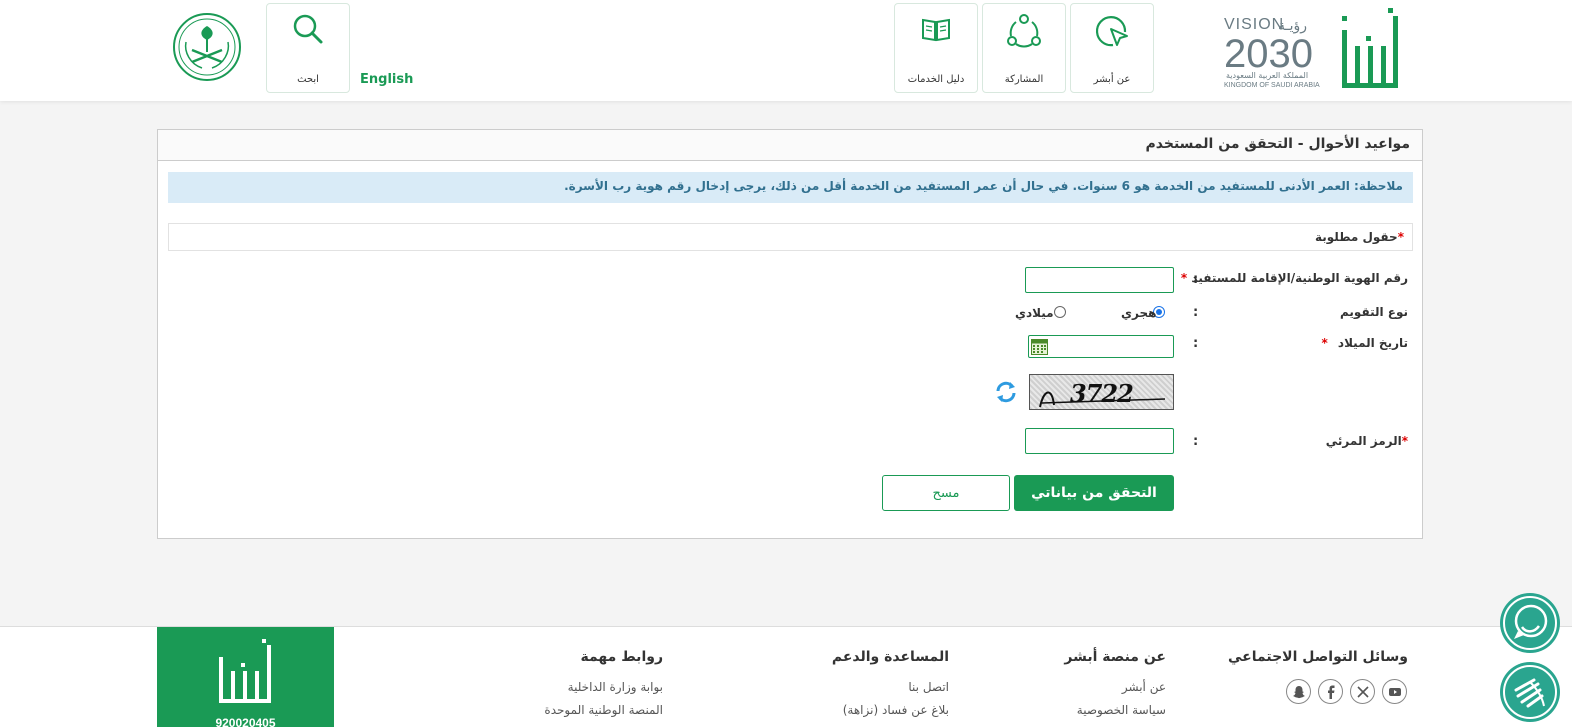  What do you see at coordinates (1298, 691) in the screenshot?
I see `snapchat-icon` at bounding box center [1298, 691].